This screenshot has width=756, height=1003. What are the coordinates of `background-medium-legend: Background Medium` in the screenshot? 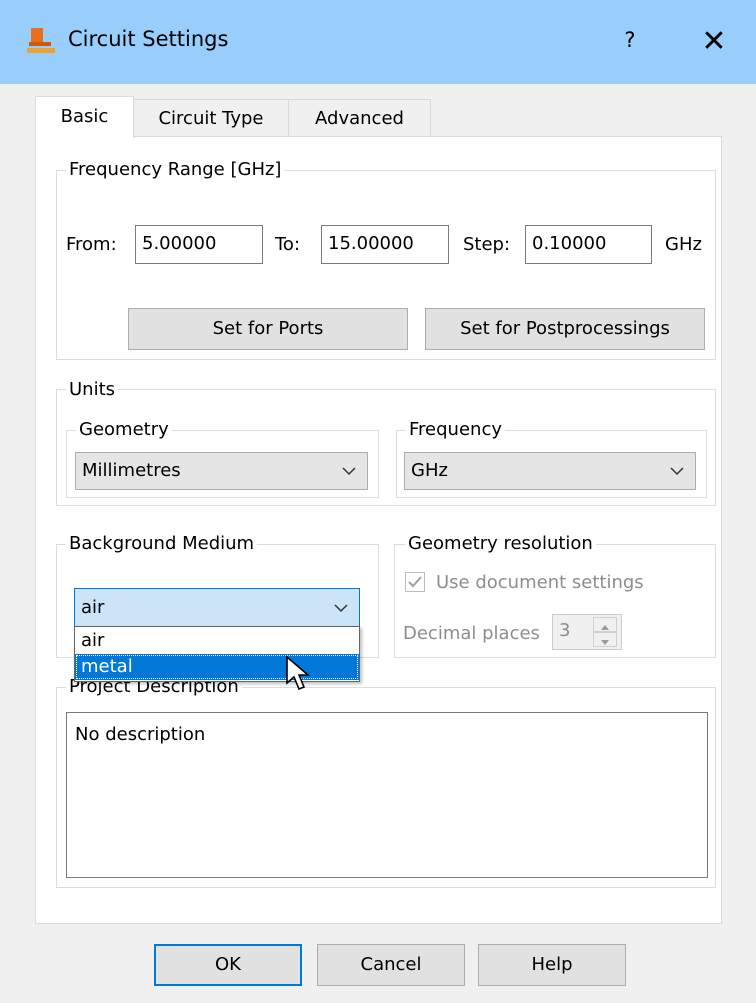 It's located at (162, 544).